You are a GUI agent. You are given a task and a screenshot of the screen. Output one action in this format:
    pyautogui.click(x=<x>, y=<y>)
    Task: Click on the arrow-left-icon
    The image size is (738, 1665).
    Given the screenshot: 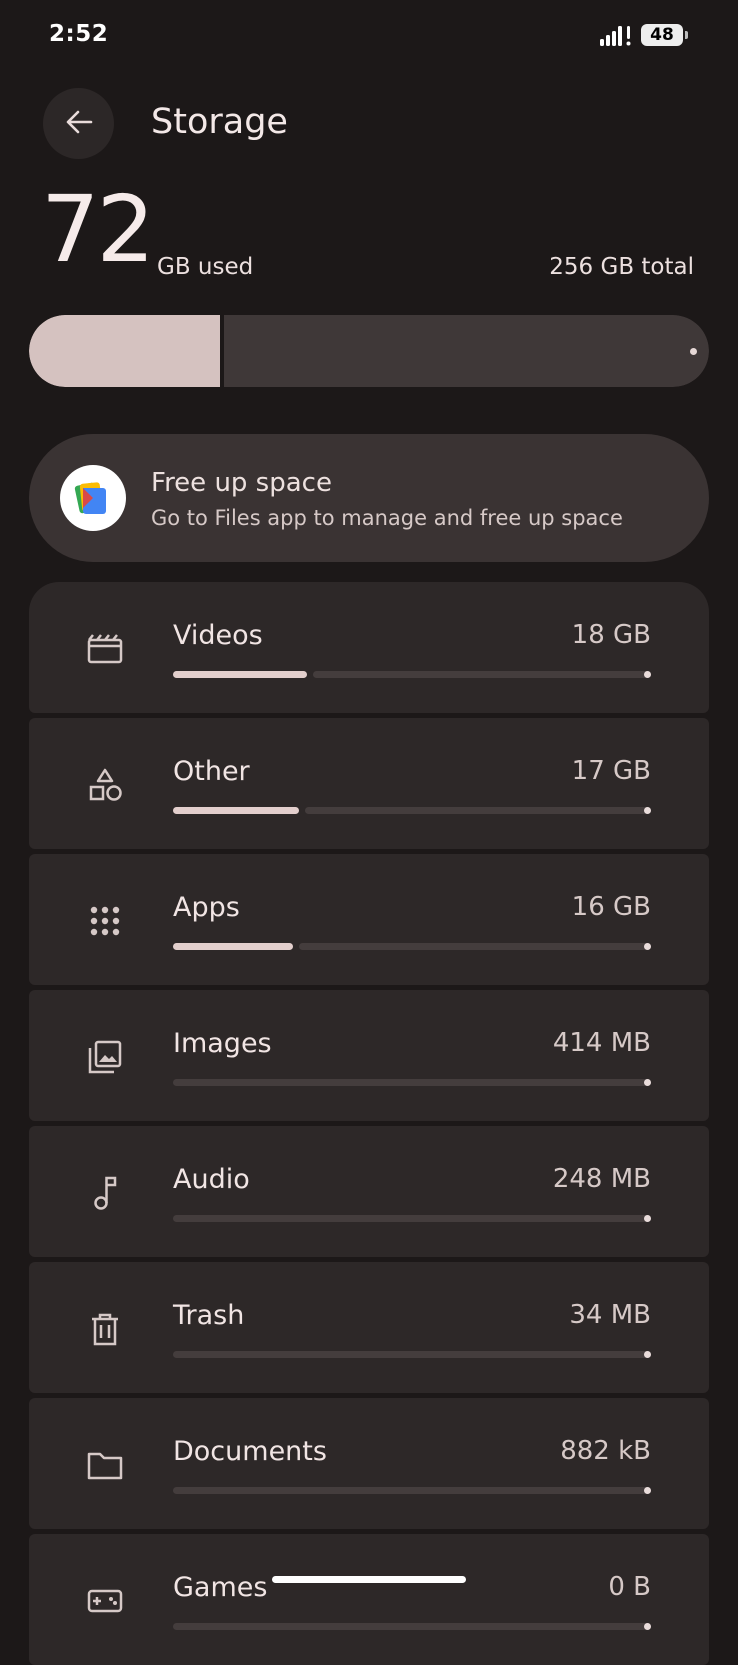 What is the action you would take?
    pyautogui.click(x=79, y=124)
    